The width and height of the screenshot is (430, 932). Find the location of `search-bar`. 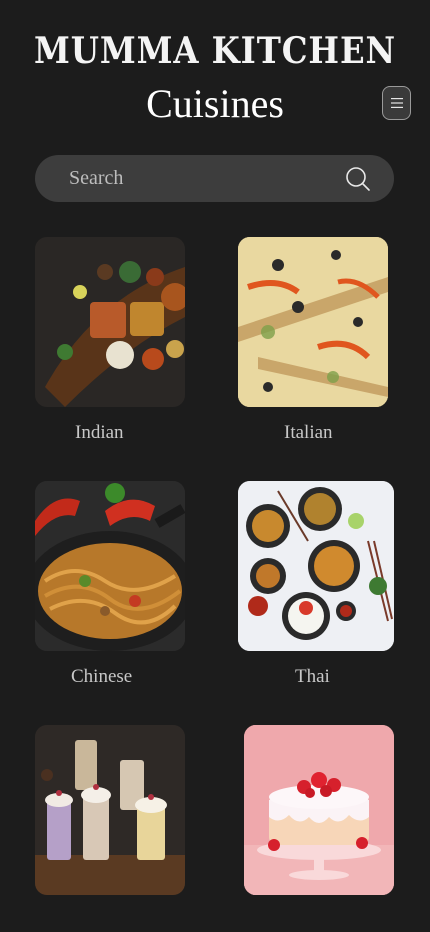

search-bar is located at coordinates (214, 178).